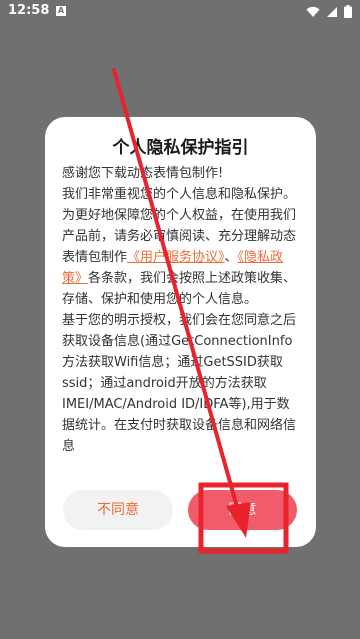 The width and height of the screenshot is (360, 639). I want to click on system-icons, so click(329, 11).